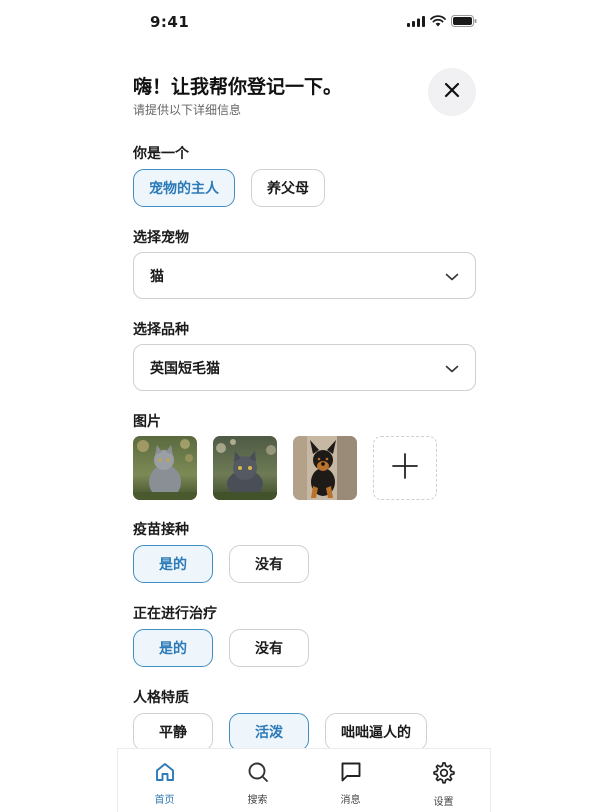 The image size is (609, 812). I want to click on signal-icon, so click(416, 21).